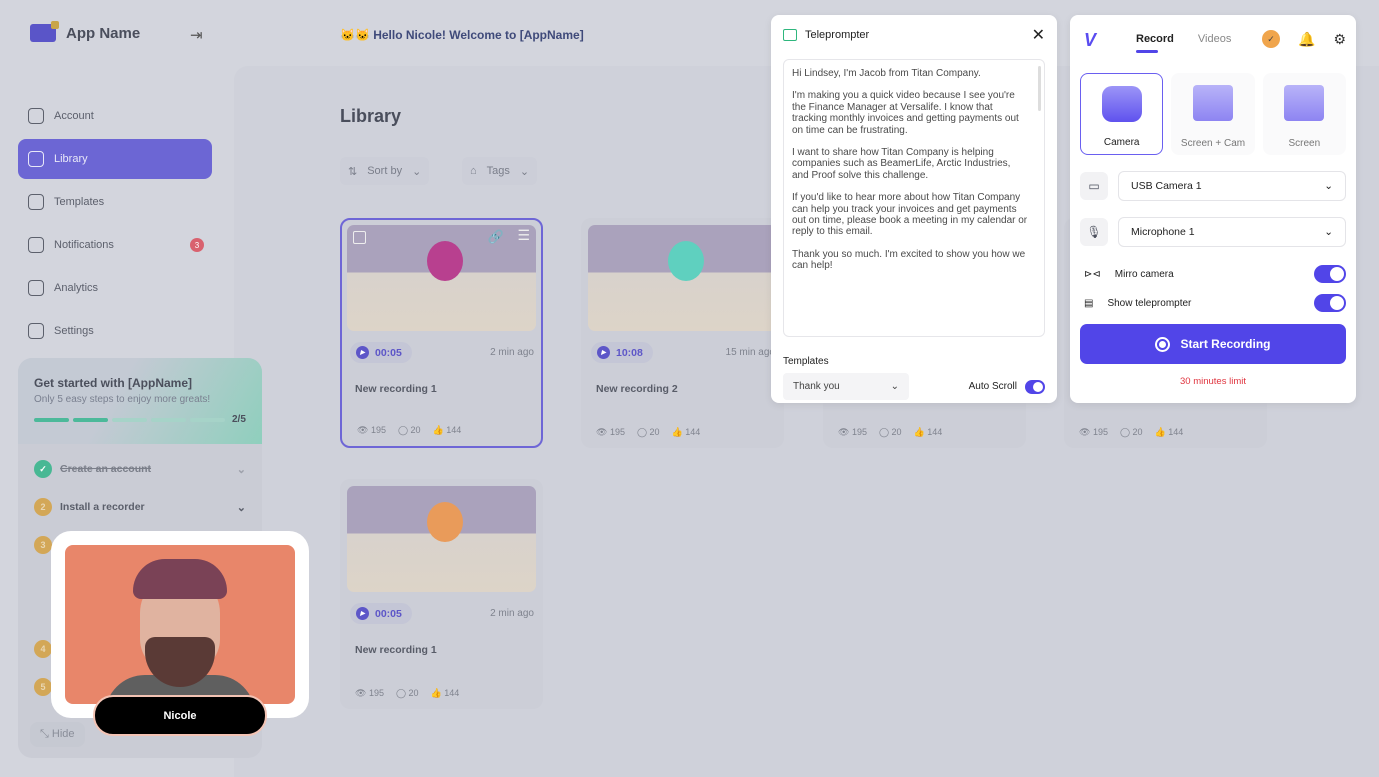 This screenshot has height=777, width=1379. What do you see at coordinates (84, 245) in the screenshot?
I see `sidebar-item-label: Notifications` at bounding box center [84, 245].